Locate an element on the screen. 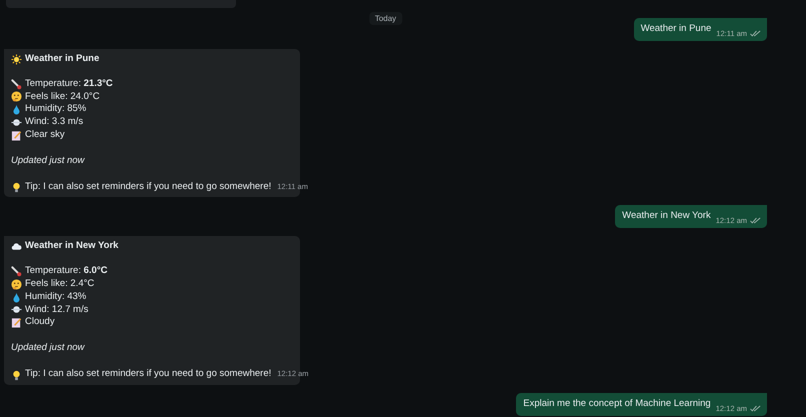  weather-detail: Humidity: 43% is located at coordinates (55, 297).